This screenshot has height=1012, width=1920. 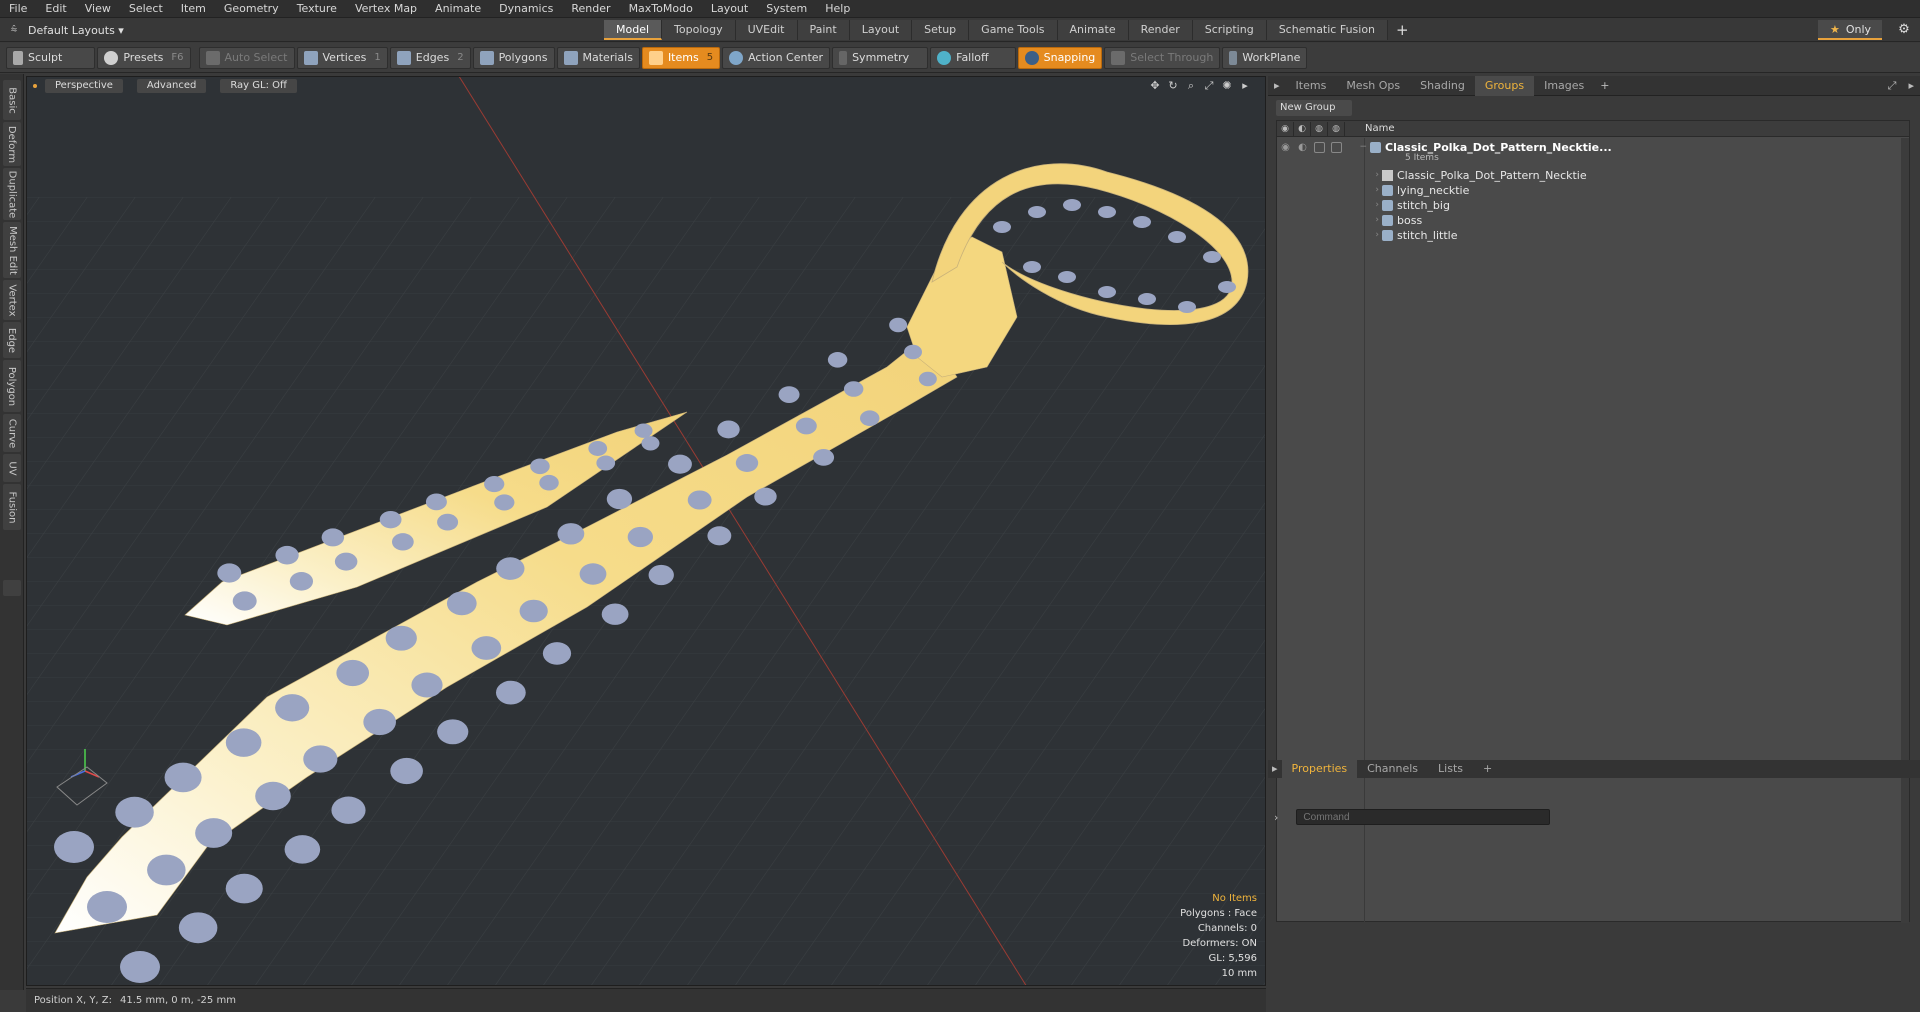 I want to click on materials-button: Materials, so click(x=598, y=57).